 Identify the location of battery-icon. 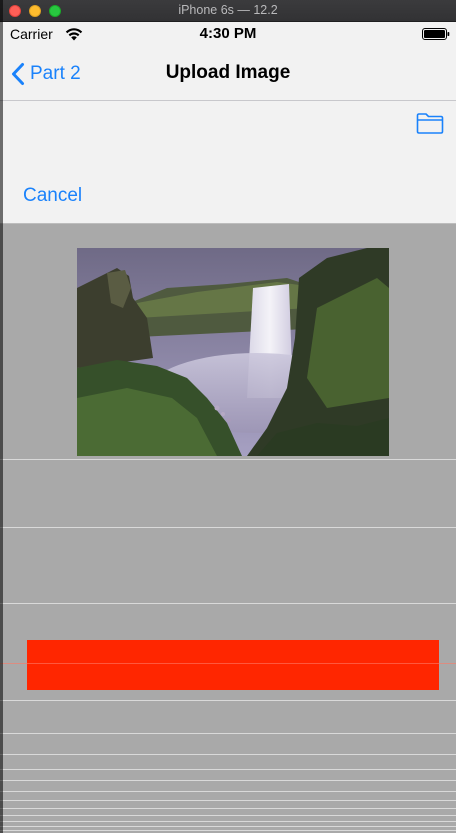
(436, 34).